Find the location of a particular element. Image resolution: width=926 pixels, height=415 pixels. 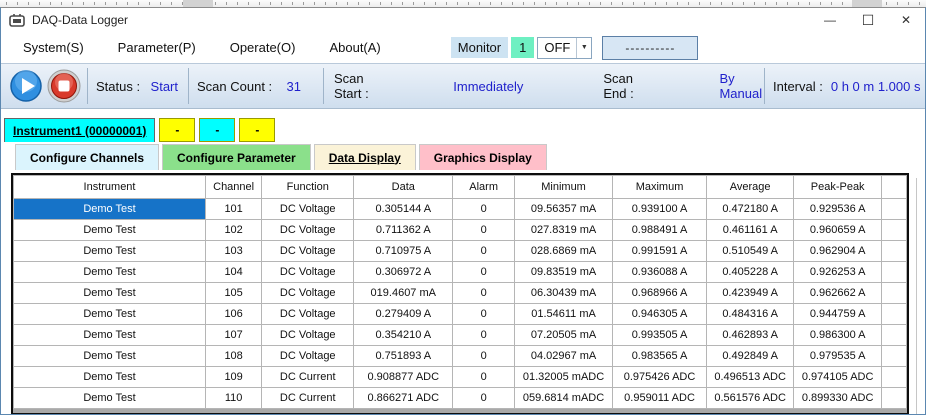

column-header: Function is located at coordinates (308, 187).